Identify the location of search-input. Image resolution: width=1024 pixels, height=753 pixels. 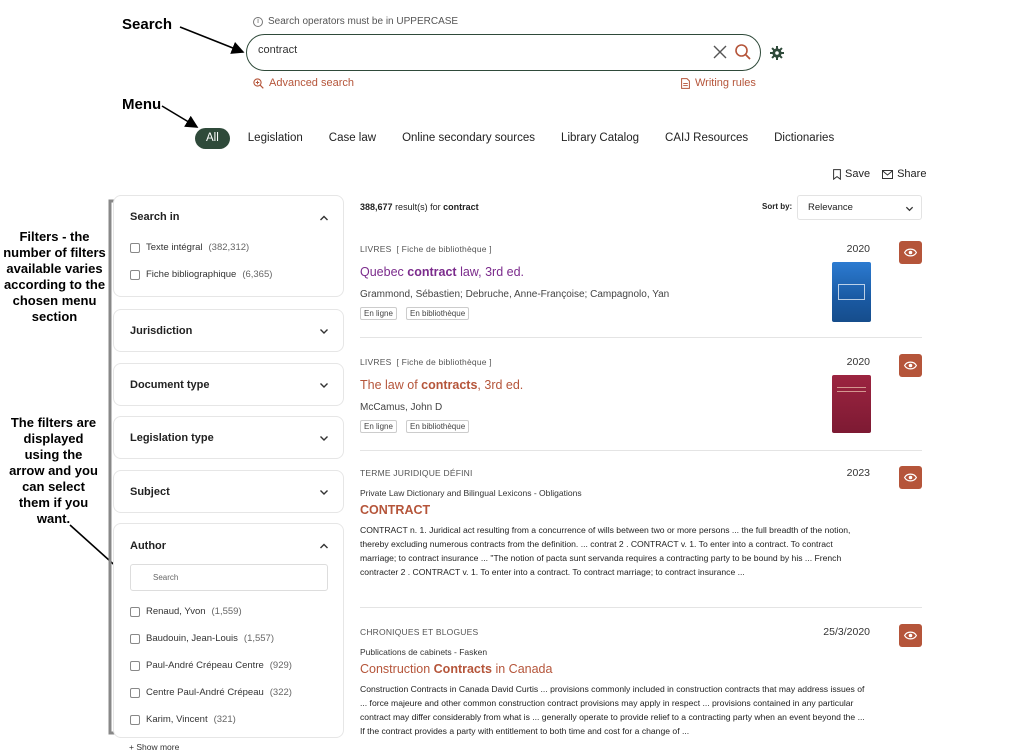
(473, 50).